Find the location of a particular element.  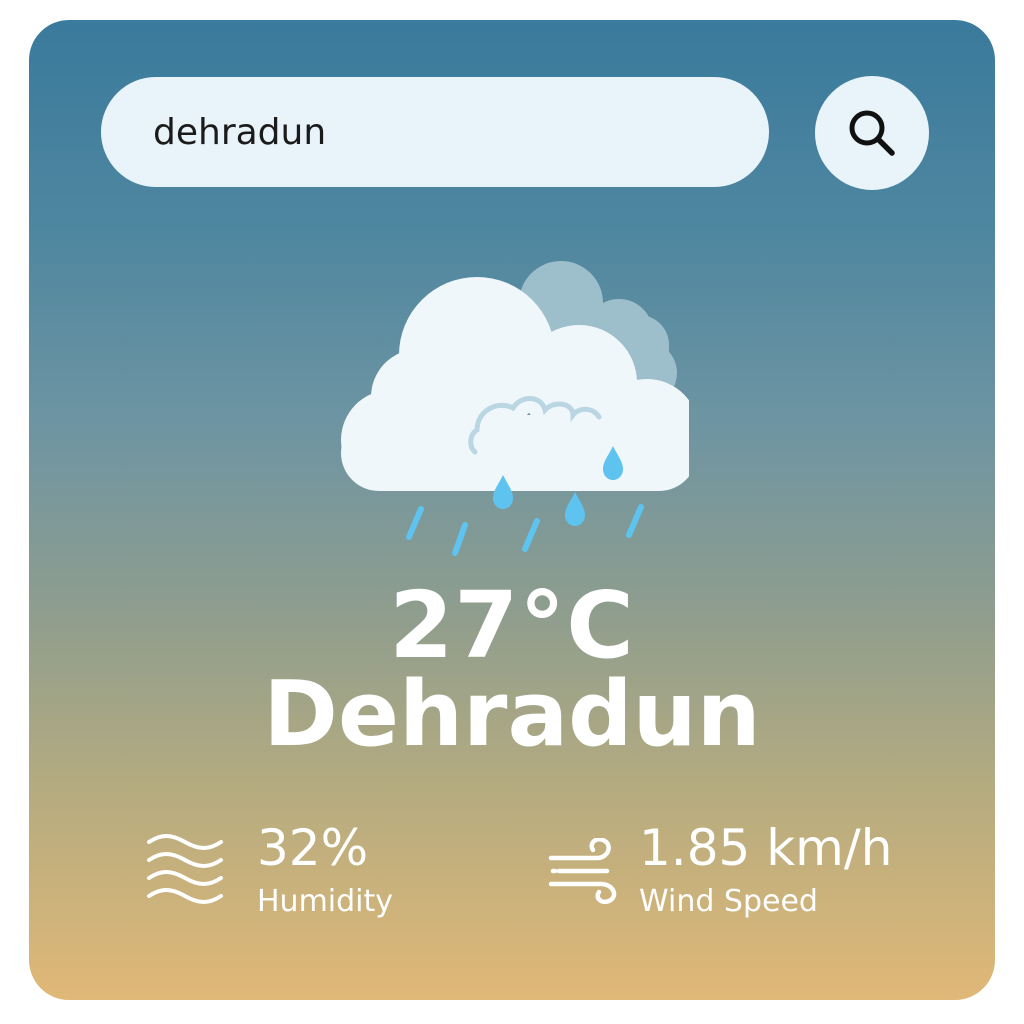

wind-speed-label: Wind Speed is located at coordinates (728, 901).